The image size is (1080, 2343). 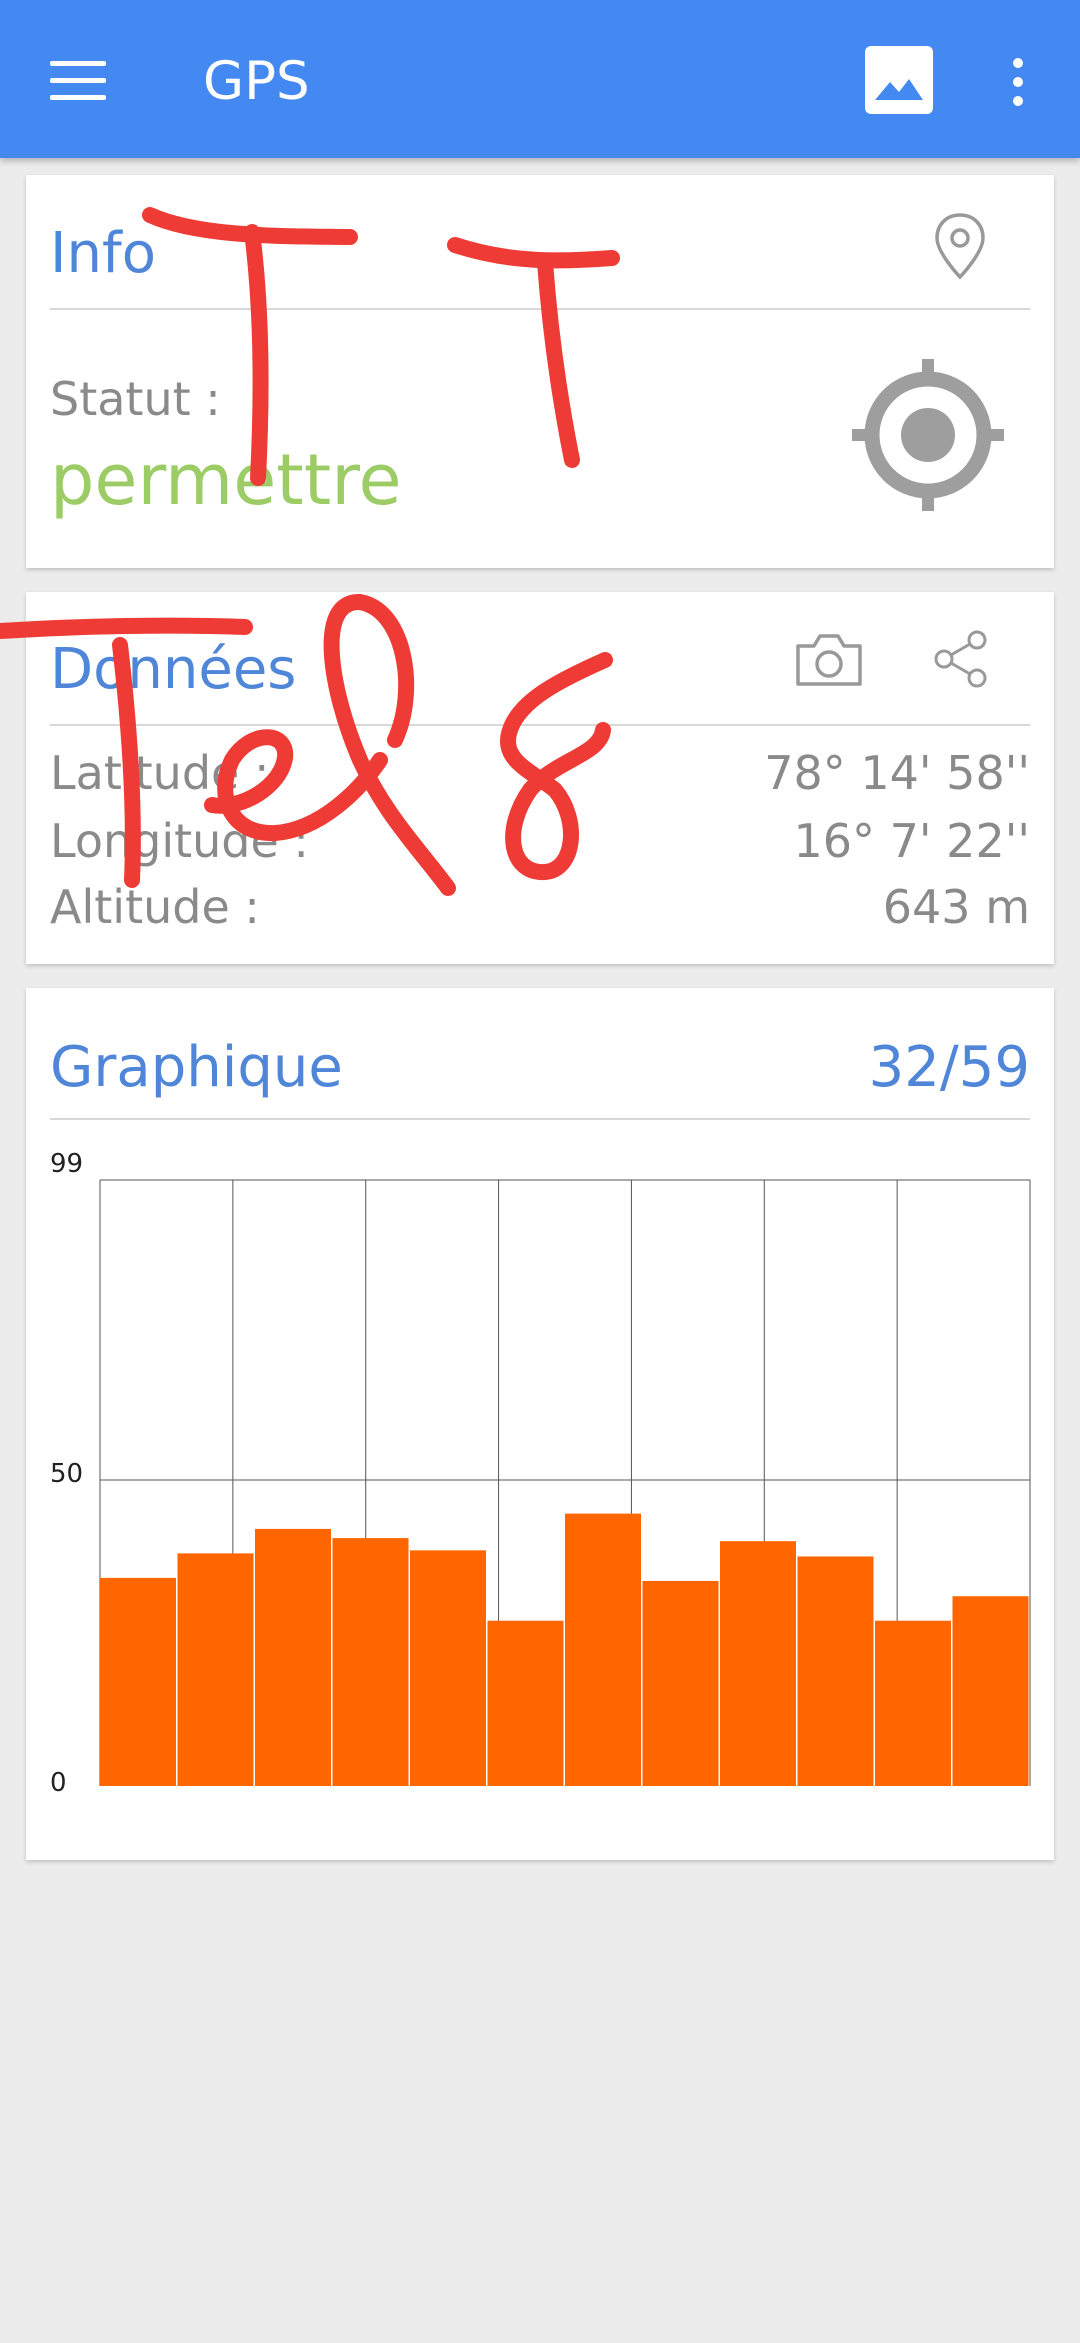 I want to click on status-value: permettre, so click(x=226, y=480).